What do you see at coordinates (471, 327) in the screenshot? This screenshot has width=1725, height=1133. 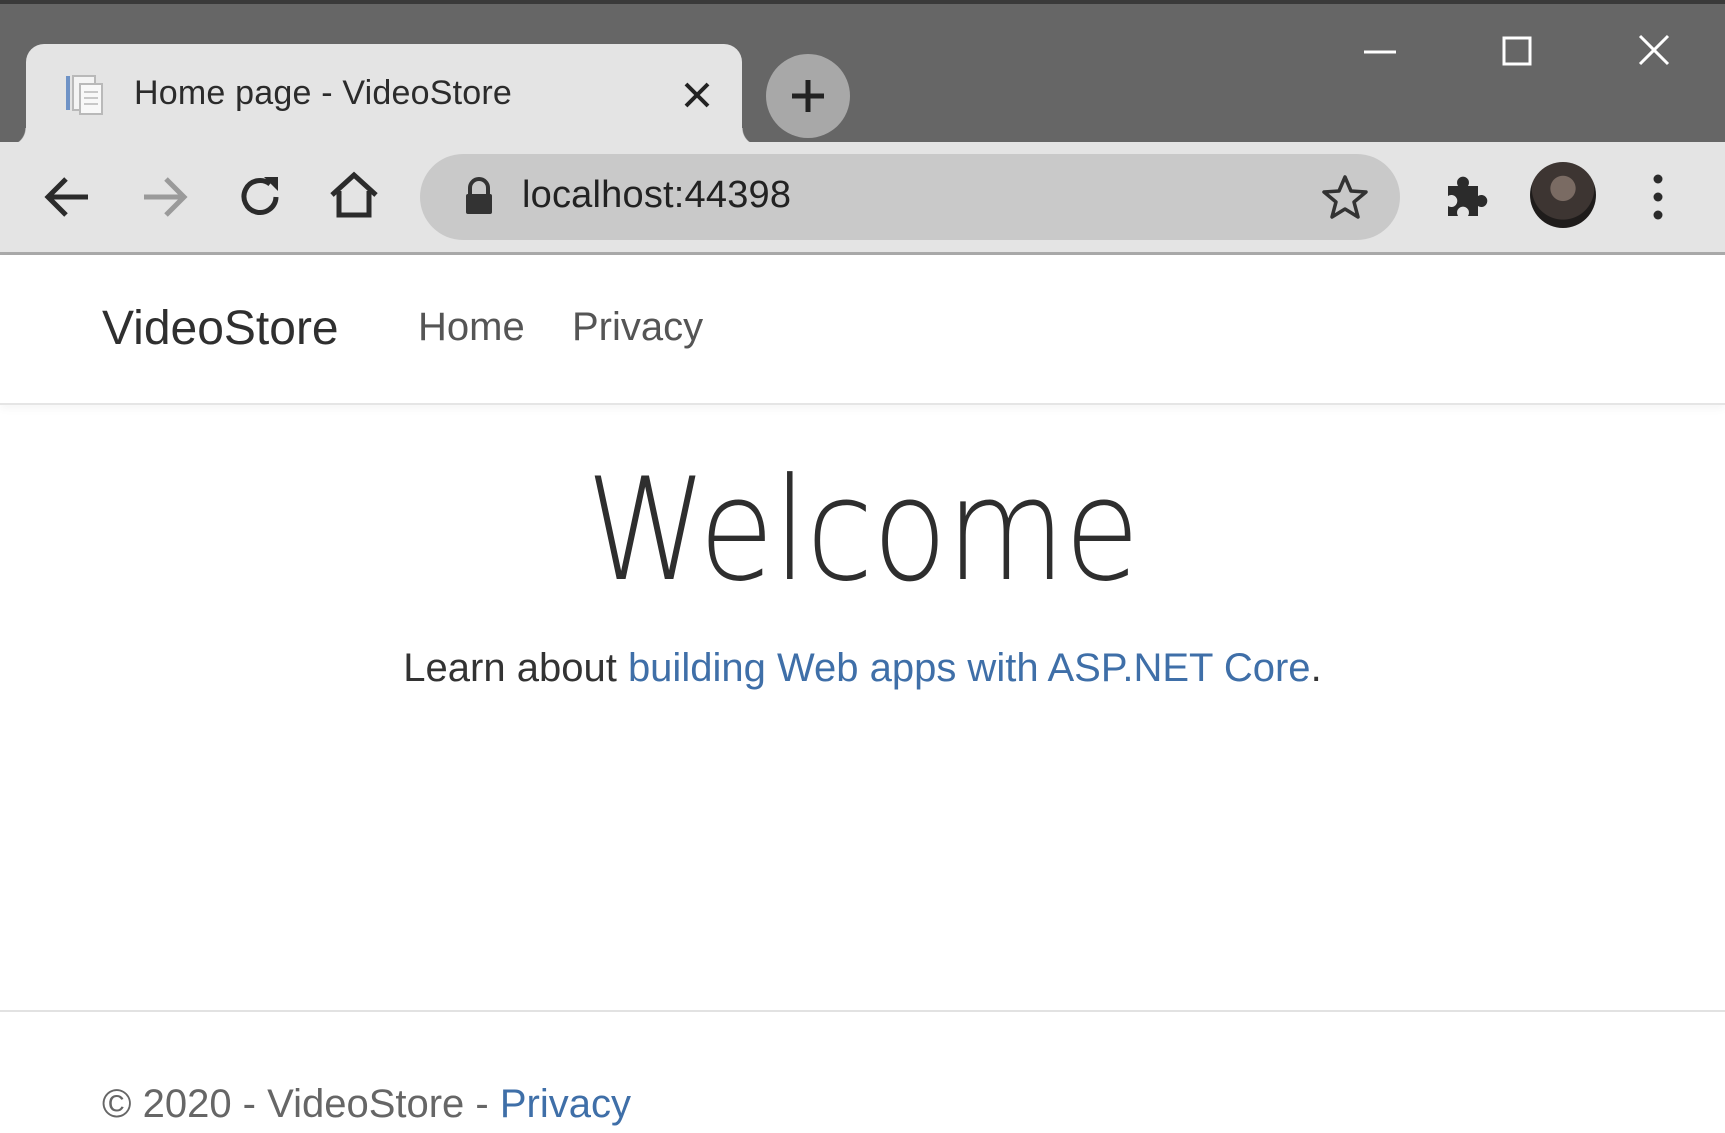 I see `nav-home-link: Home` at bounding box center [471, 327].